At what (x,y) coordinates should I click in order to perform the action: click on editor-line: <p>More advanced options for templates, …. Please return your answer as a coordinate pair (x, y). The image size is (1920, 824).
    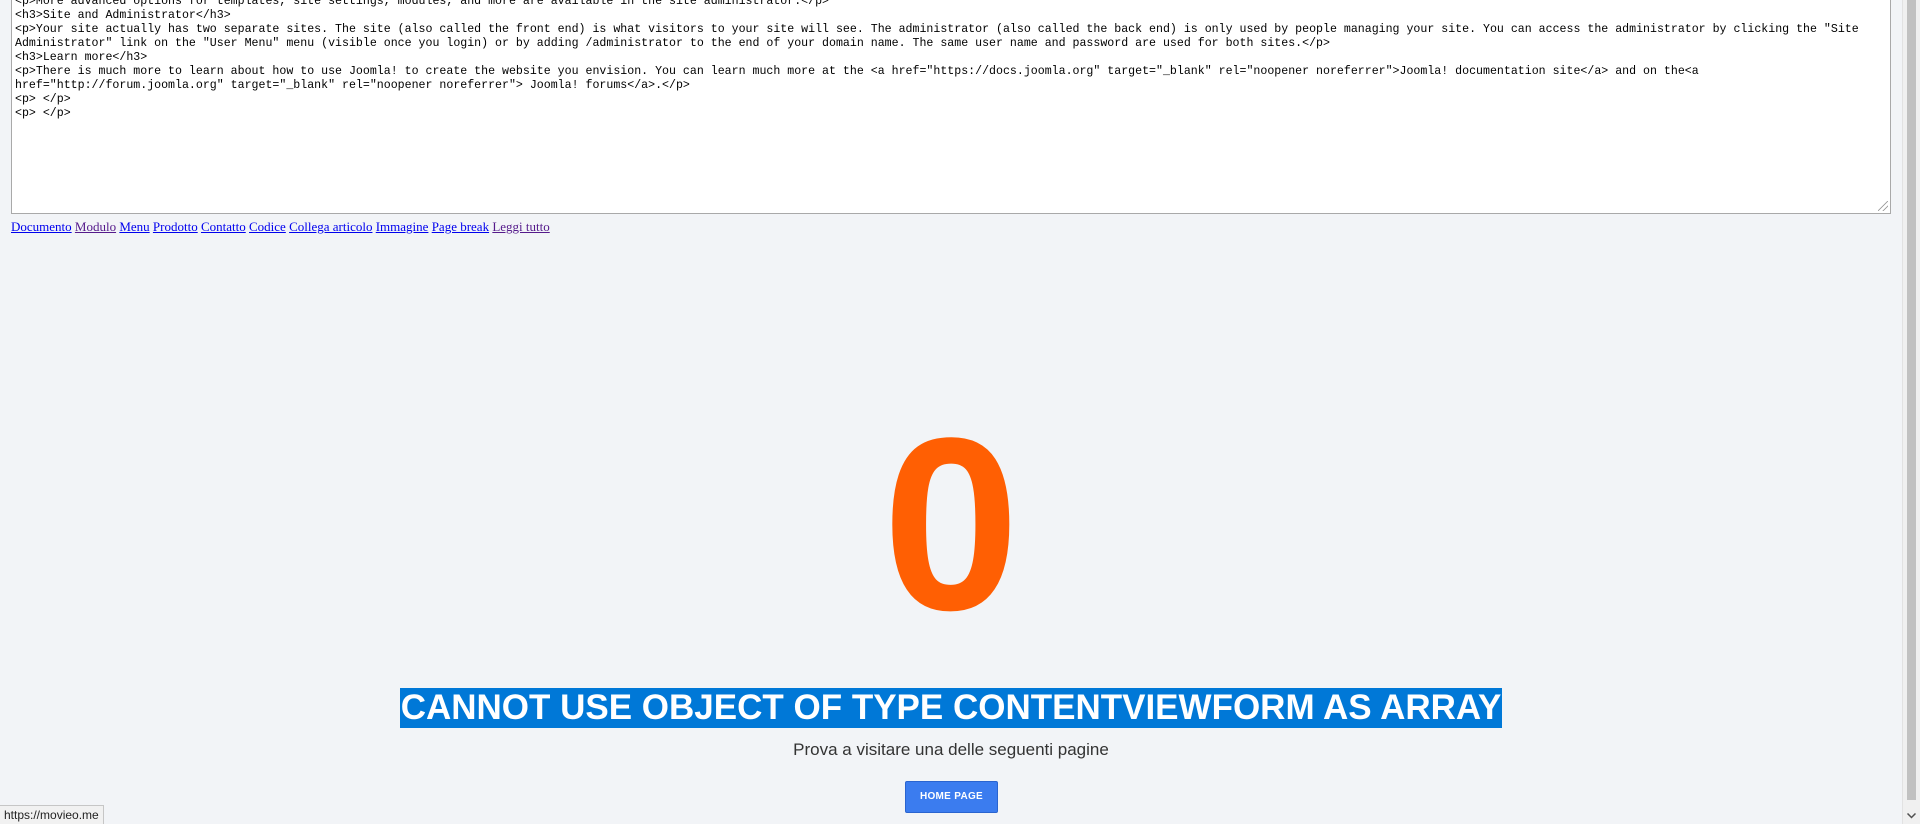
    Looking at the image, I should click on (422, 4).